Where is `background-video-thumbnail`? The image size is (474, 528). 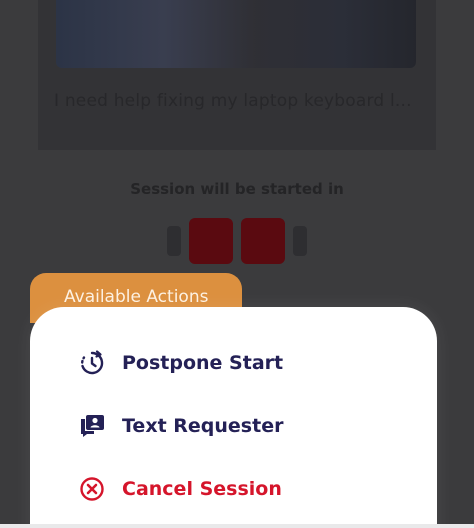 background-video-thumbnail is located at coordinates (236, 34).